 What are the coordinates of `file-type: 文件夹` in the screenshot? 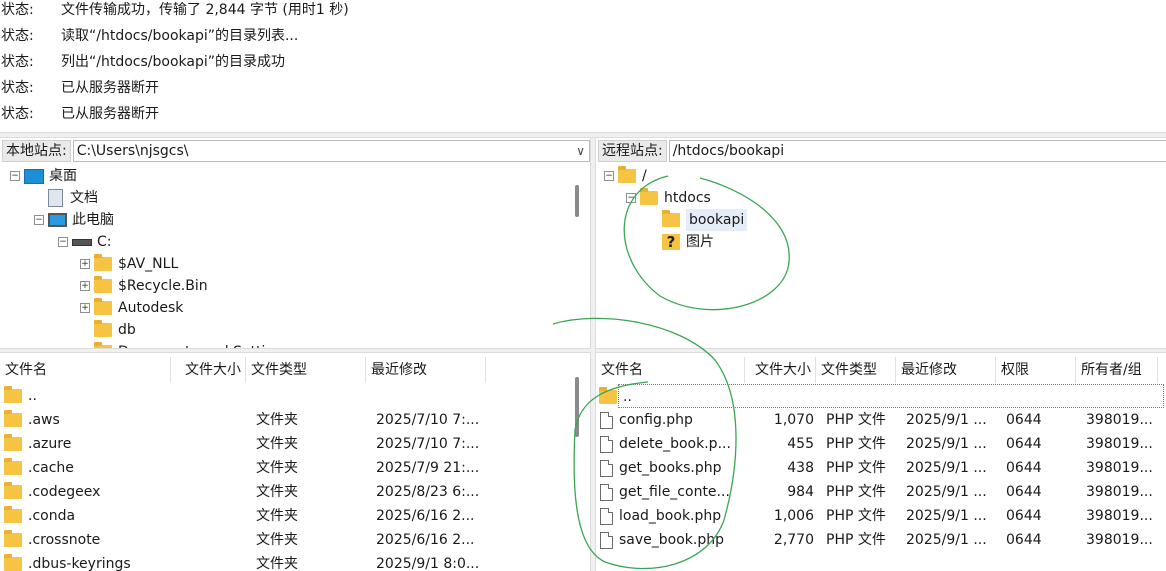 It's located at (277, 420).